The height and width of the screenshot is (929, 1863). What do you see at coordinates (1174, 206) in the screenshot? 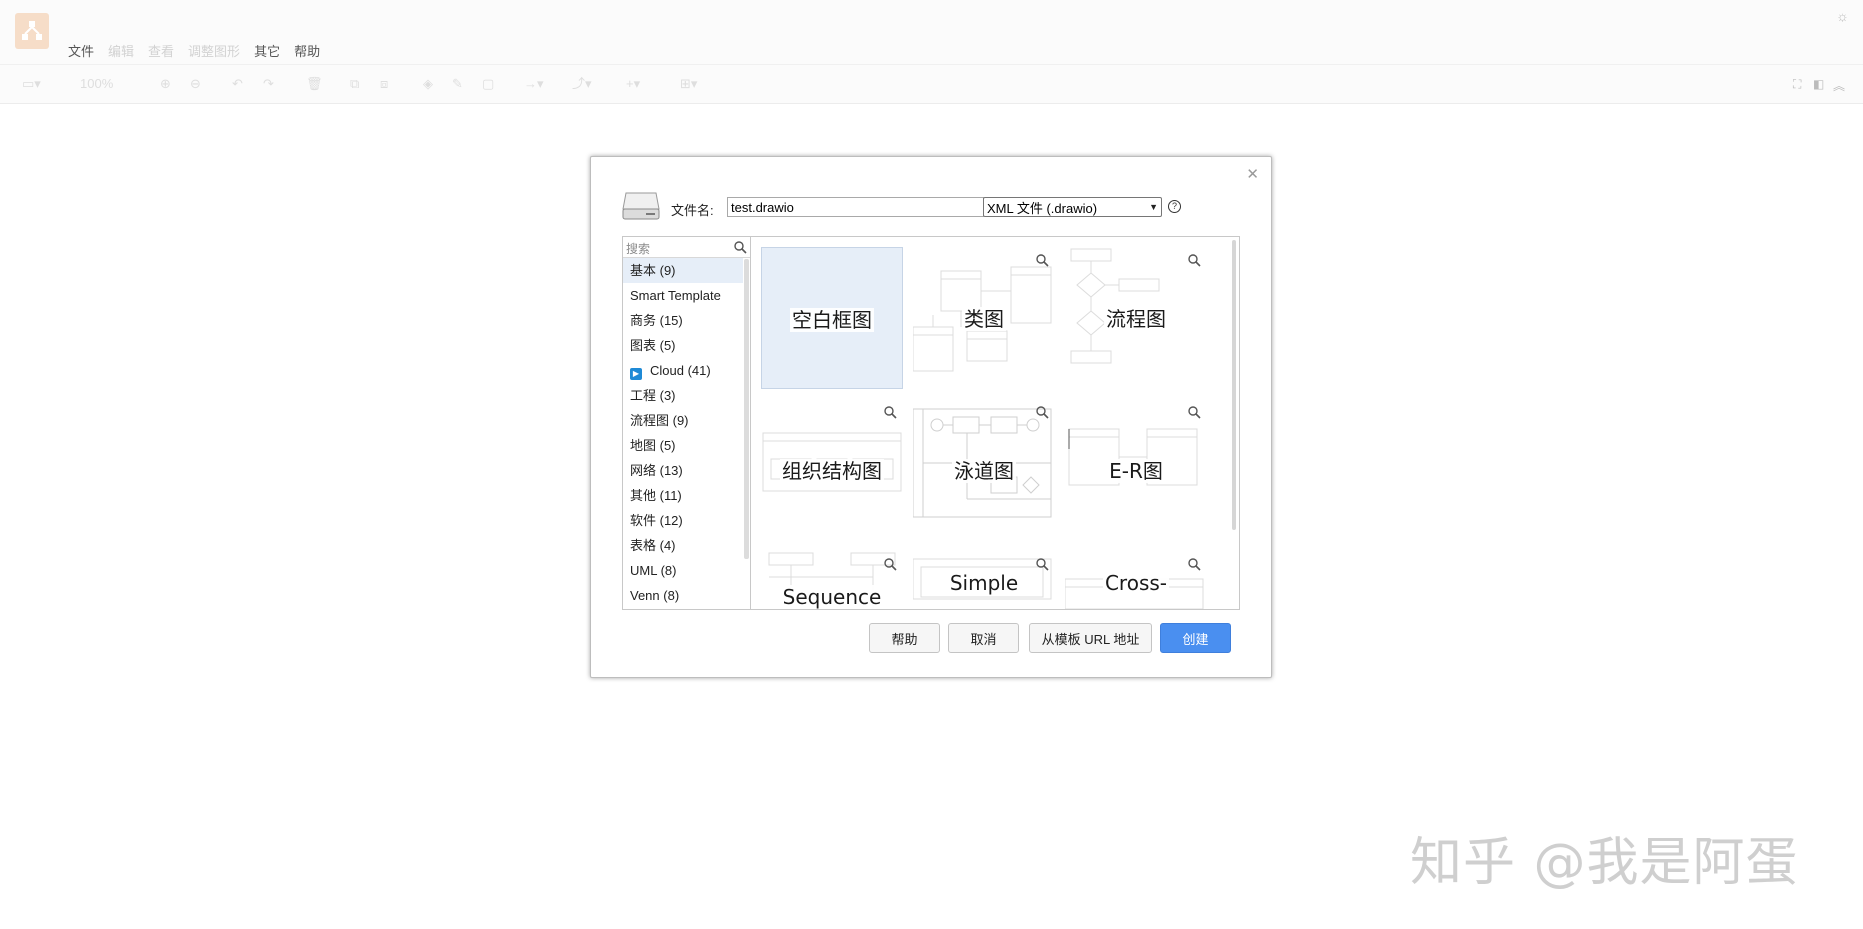
I see `help-icon: ?` at bounding box center [1174, 206].